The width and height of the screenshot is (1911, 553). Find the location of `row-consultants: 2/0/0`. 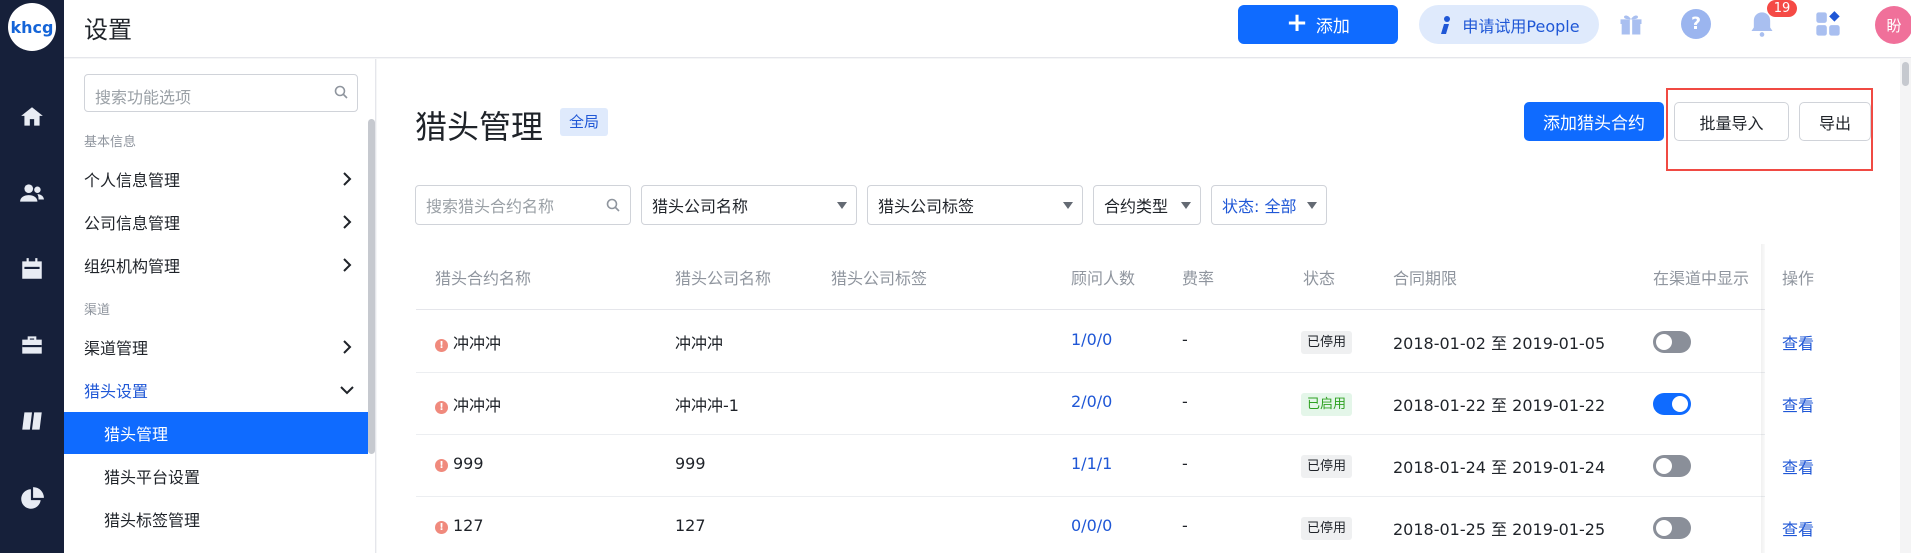

row-consultants: 2/0/0 is located at coordinates (1091, 401).